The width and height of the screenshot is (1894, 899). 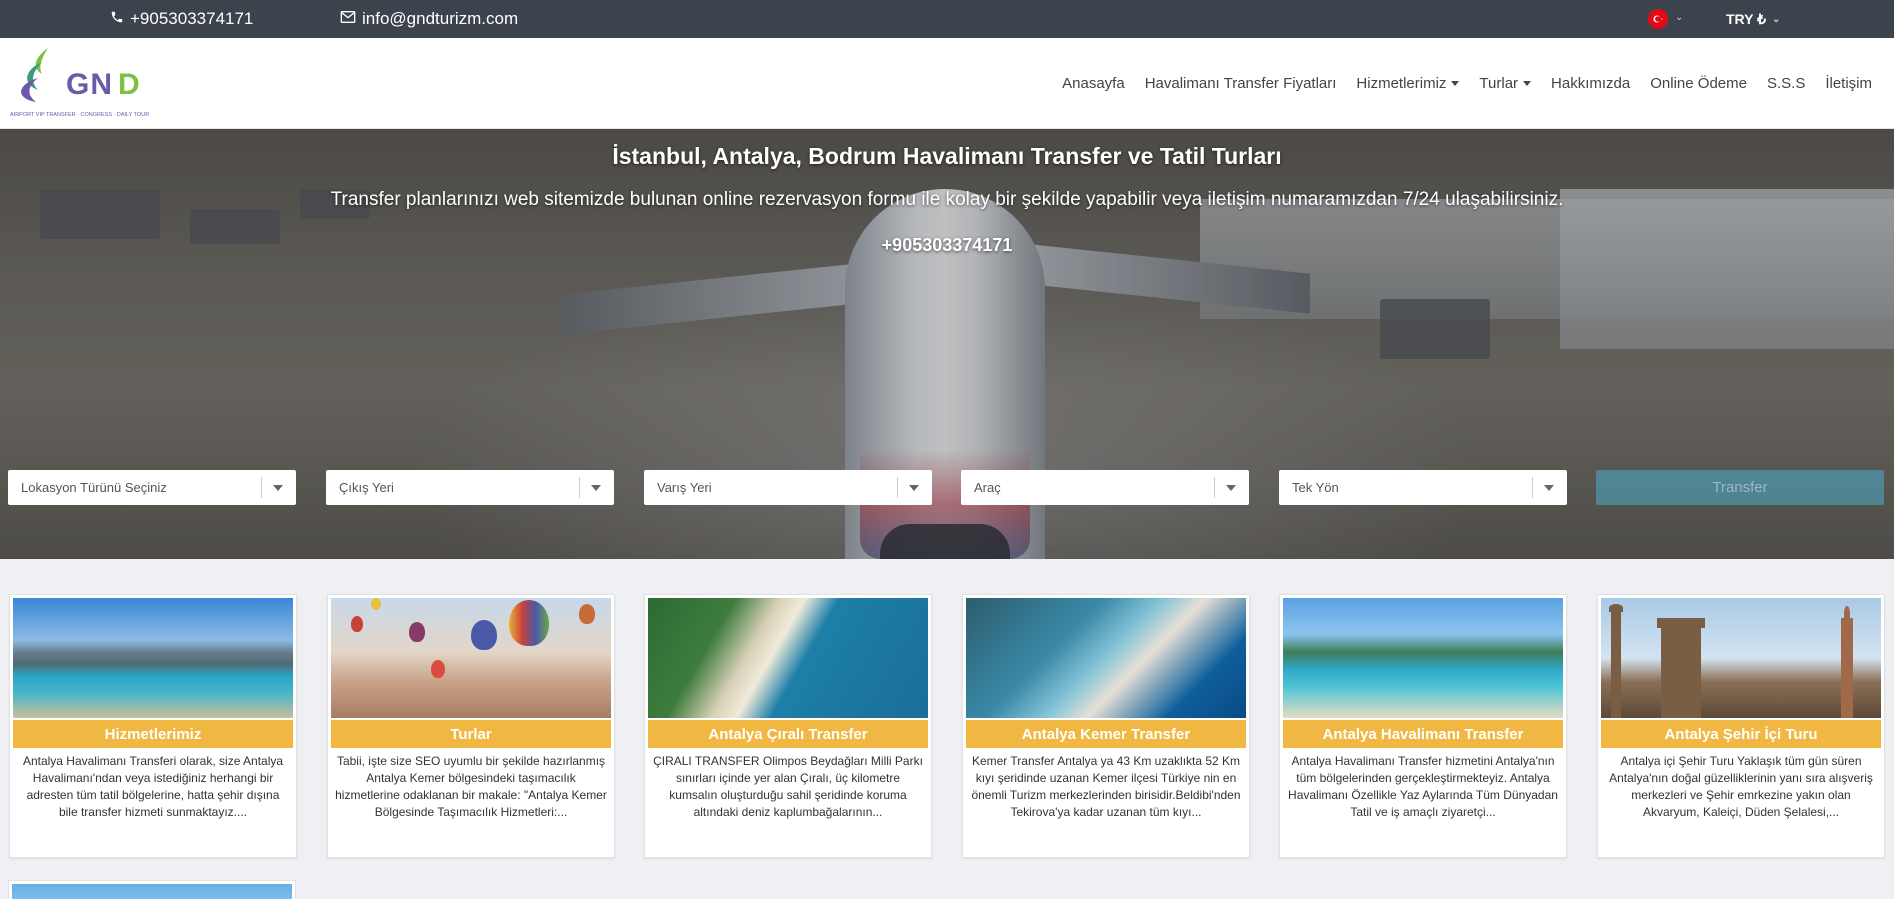 I want to click on card-title: Antalya Kemer Transfer, so click(x=1106, y=734).